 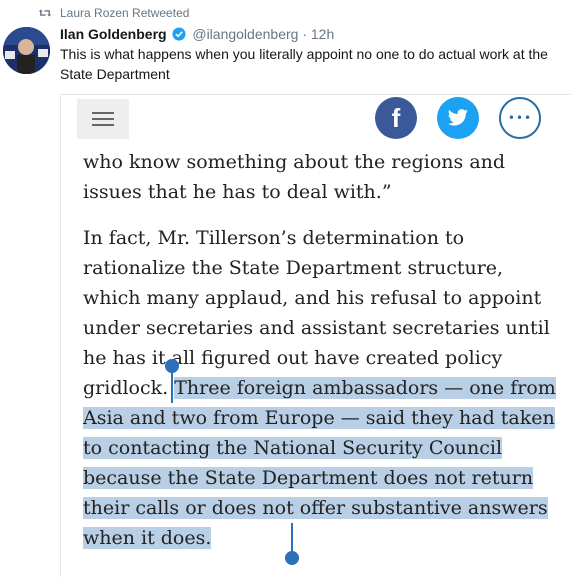 I want to click on facebook-share-button: f, so click(x=396, y=118).